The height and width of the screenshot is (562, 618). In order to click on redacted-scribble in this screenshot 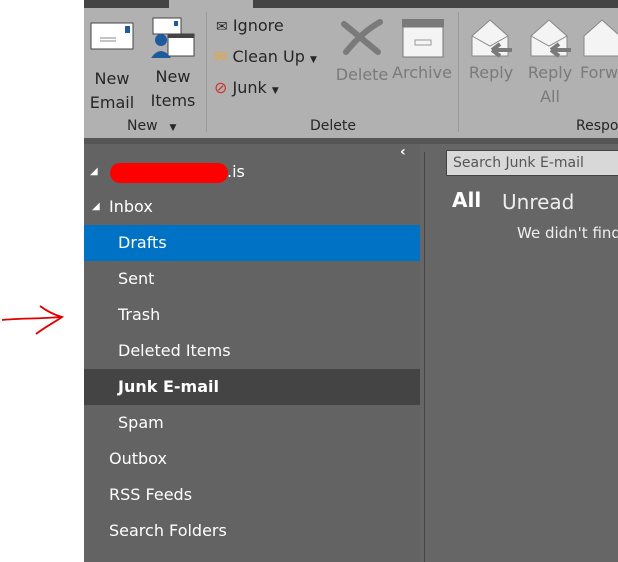, I will do `click(169, 173)`.